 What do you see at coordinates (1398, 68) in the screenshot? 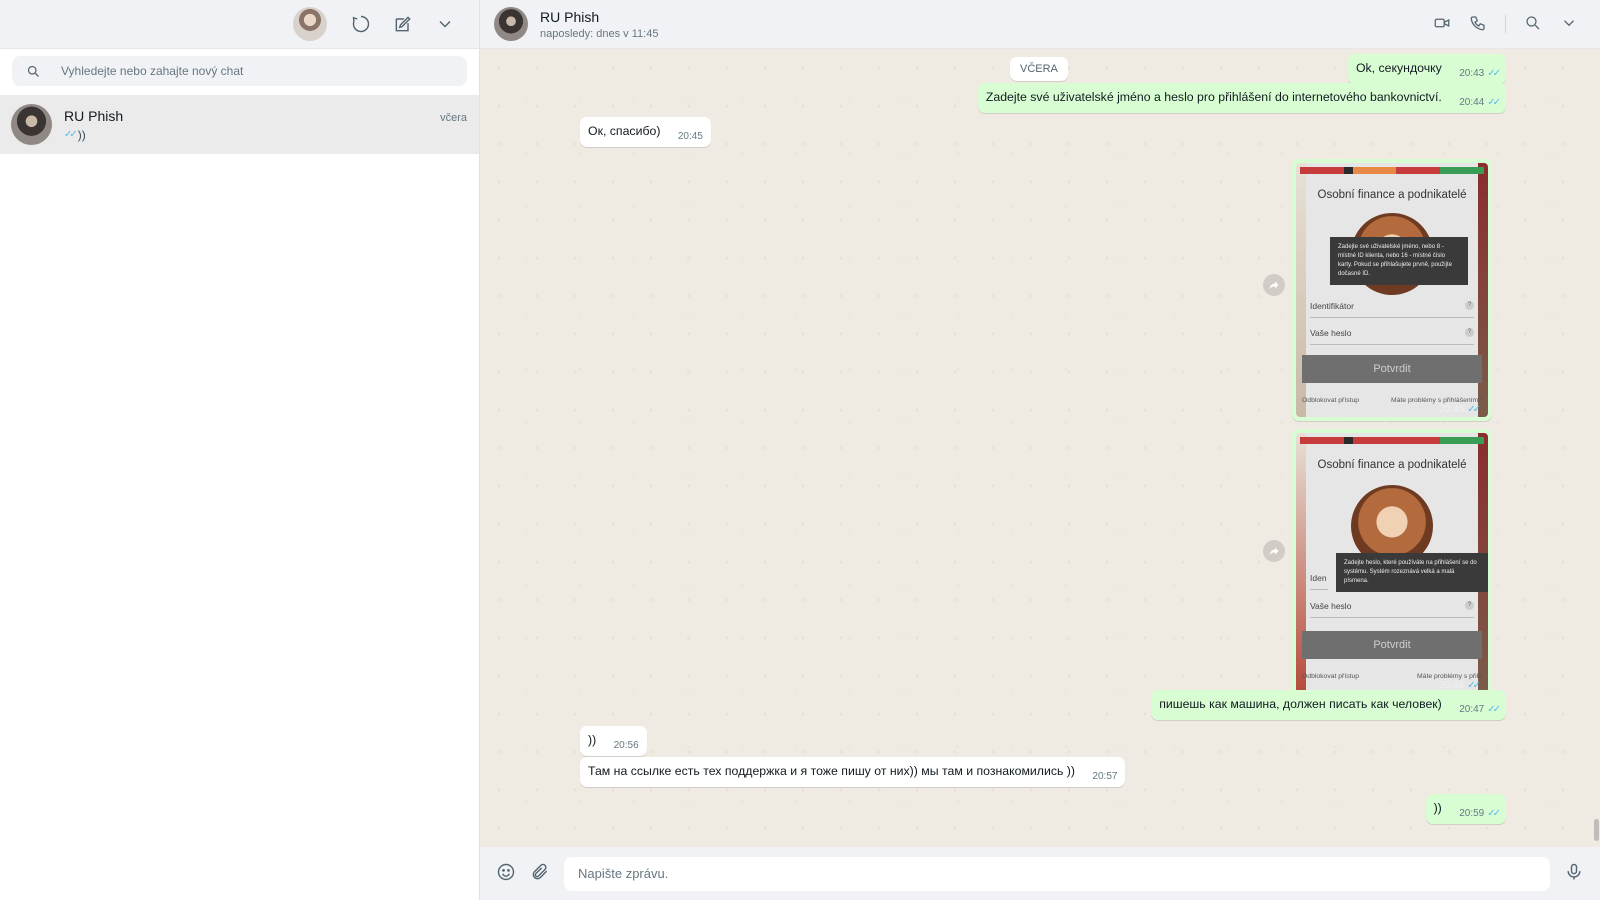
I see `message-text: Ok, секундочку` at bounding box center [1398, 68].